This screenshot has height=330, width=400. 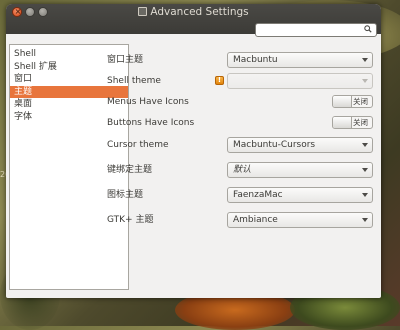 What do you see at coordinates (148, 102) in the screenshot?
I see `menus-have-icons-label: Menus Have Icons` at bounding box center [148, 102].